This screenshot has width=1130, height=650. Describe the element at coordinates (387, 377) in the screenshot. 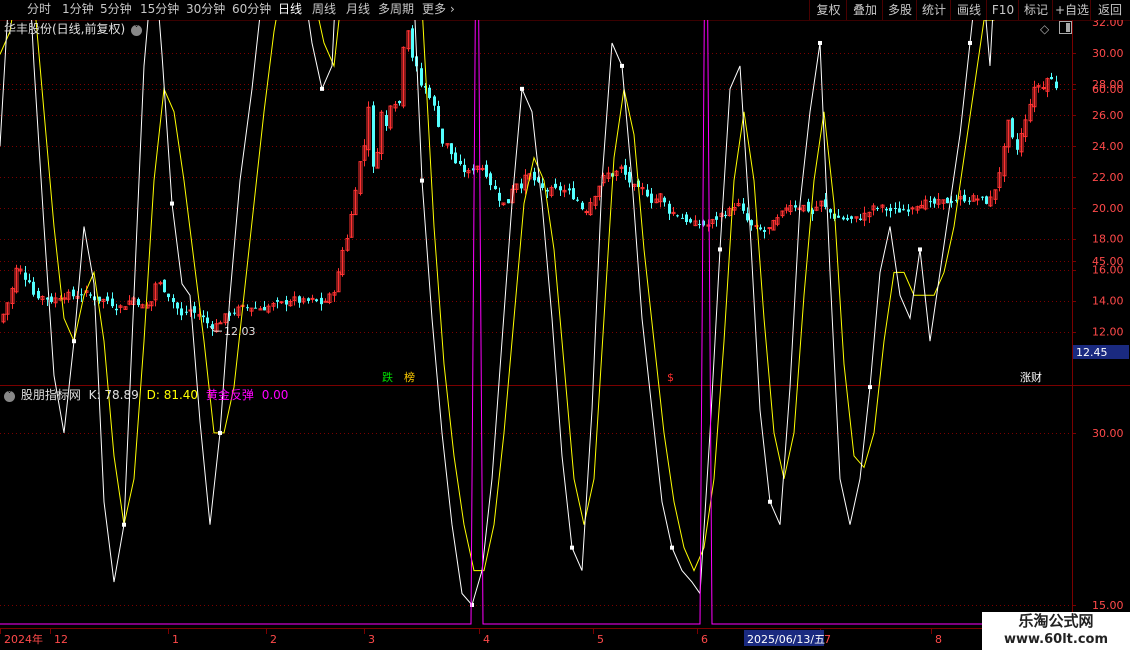

I see `event-marker: 跌` at that location.